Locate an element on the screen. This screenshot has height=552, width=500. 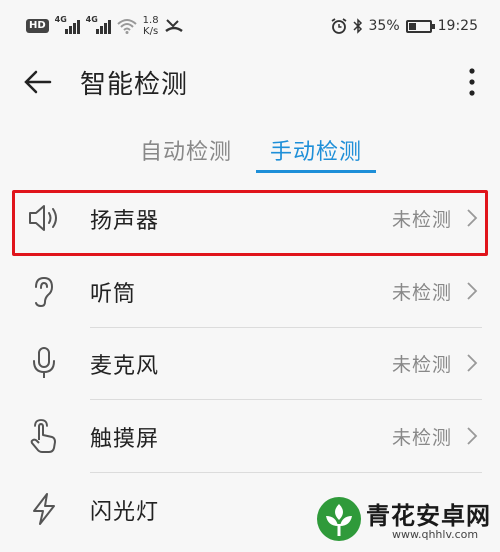
lightning-icon is located at coordinates (44, 509).